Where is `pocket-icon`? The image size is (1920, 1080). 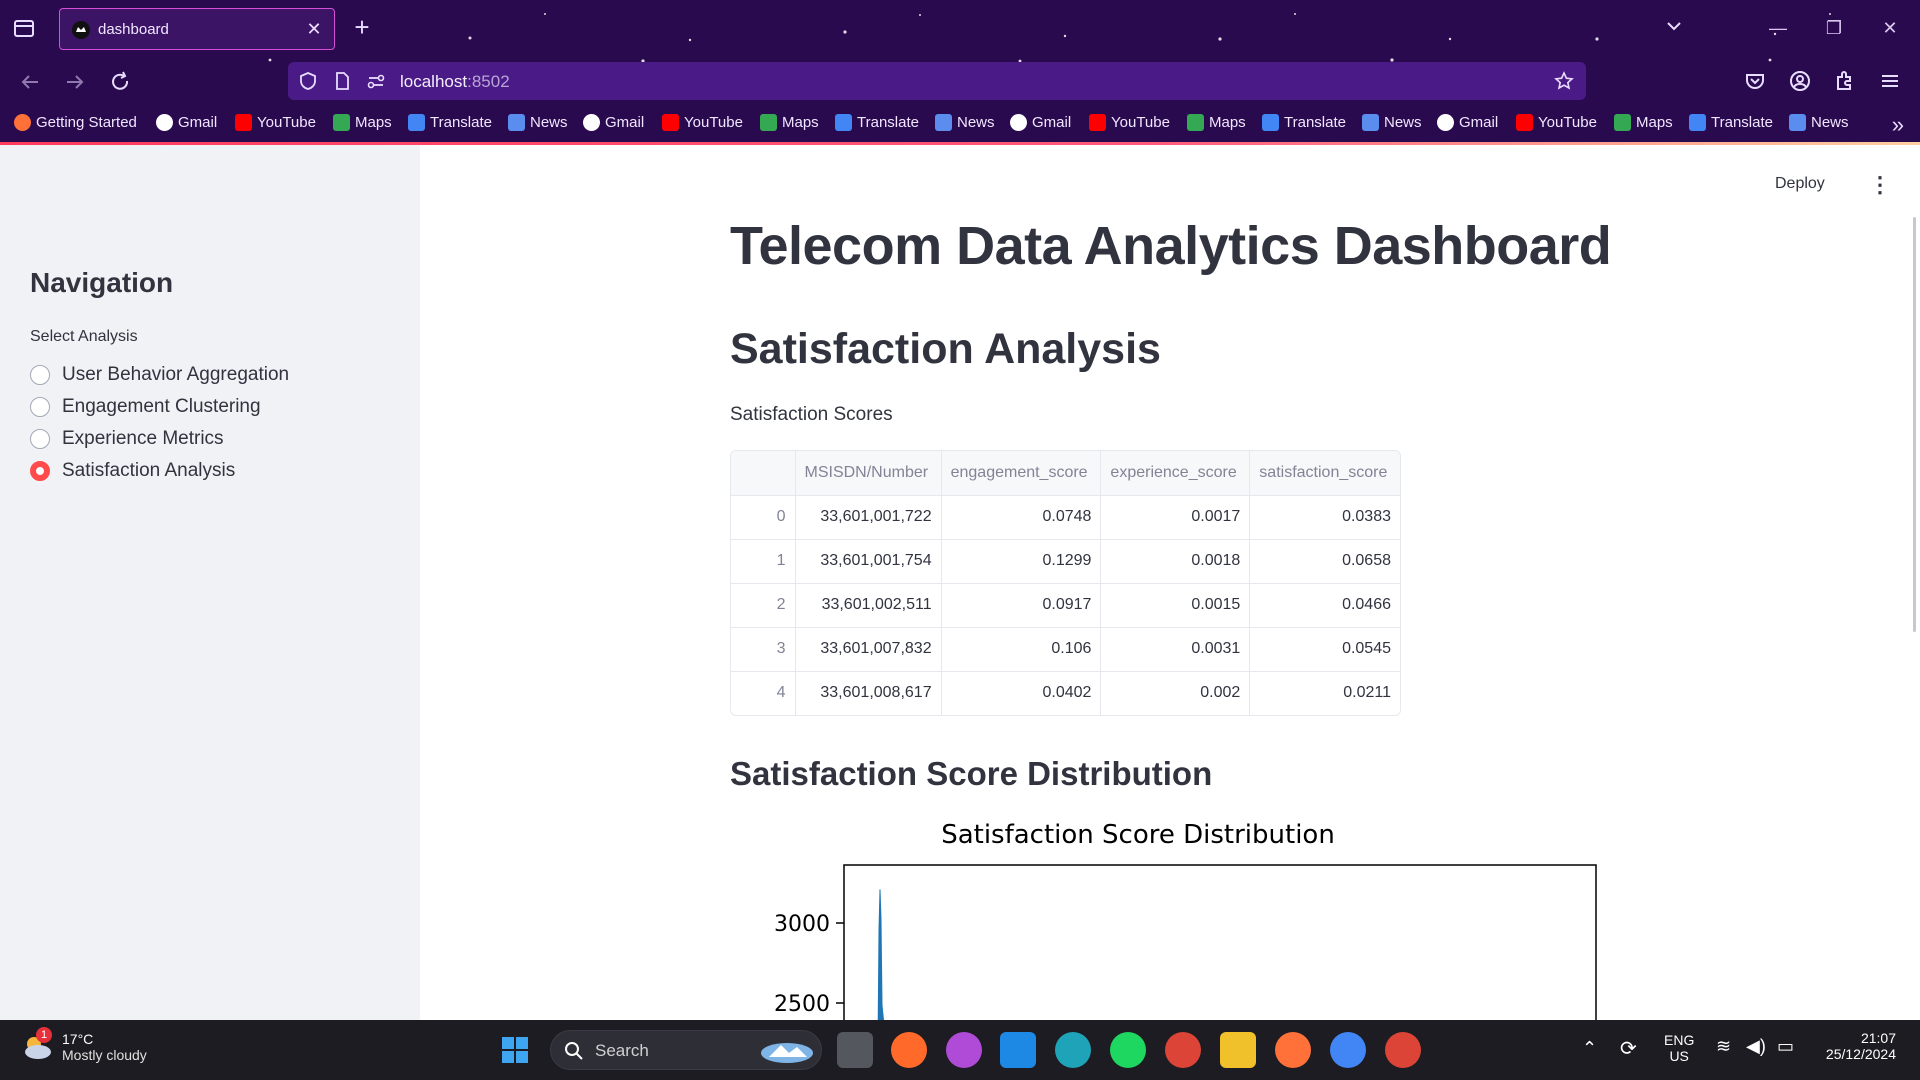
pocket-icon is located at coordinates (1755, 81).